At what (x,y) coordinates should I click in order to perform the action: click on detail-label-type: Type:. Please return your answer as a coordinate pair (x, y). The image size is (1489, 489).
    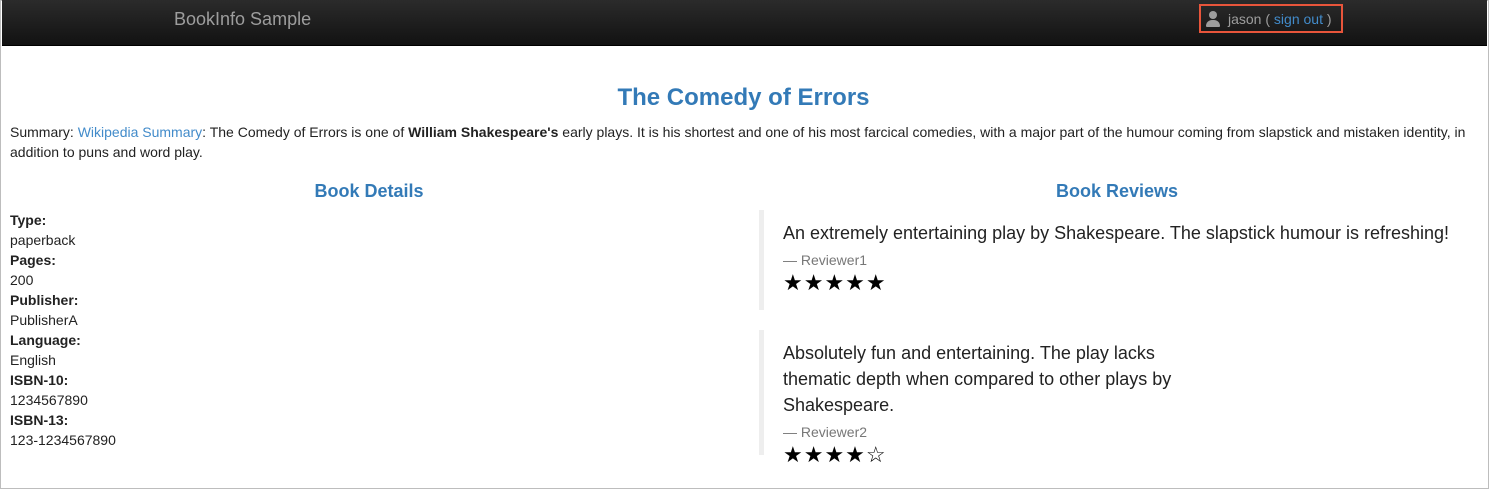
    Looking at the image, I should click on (28, 220).